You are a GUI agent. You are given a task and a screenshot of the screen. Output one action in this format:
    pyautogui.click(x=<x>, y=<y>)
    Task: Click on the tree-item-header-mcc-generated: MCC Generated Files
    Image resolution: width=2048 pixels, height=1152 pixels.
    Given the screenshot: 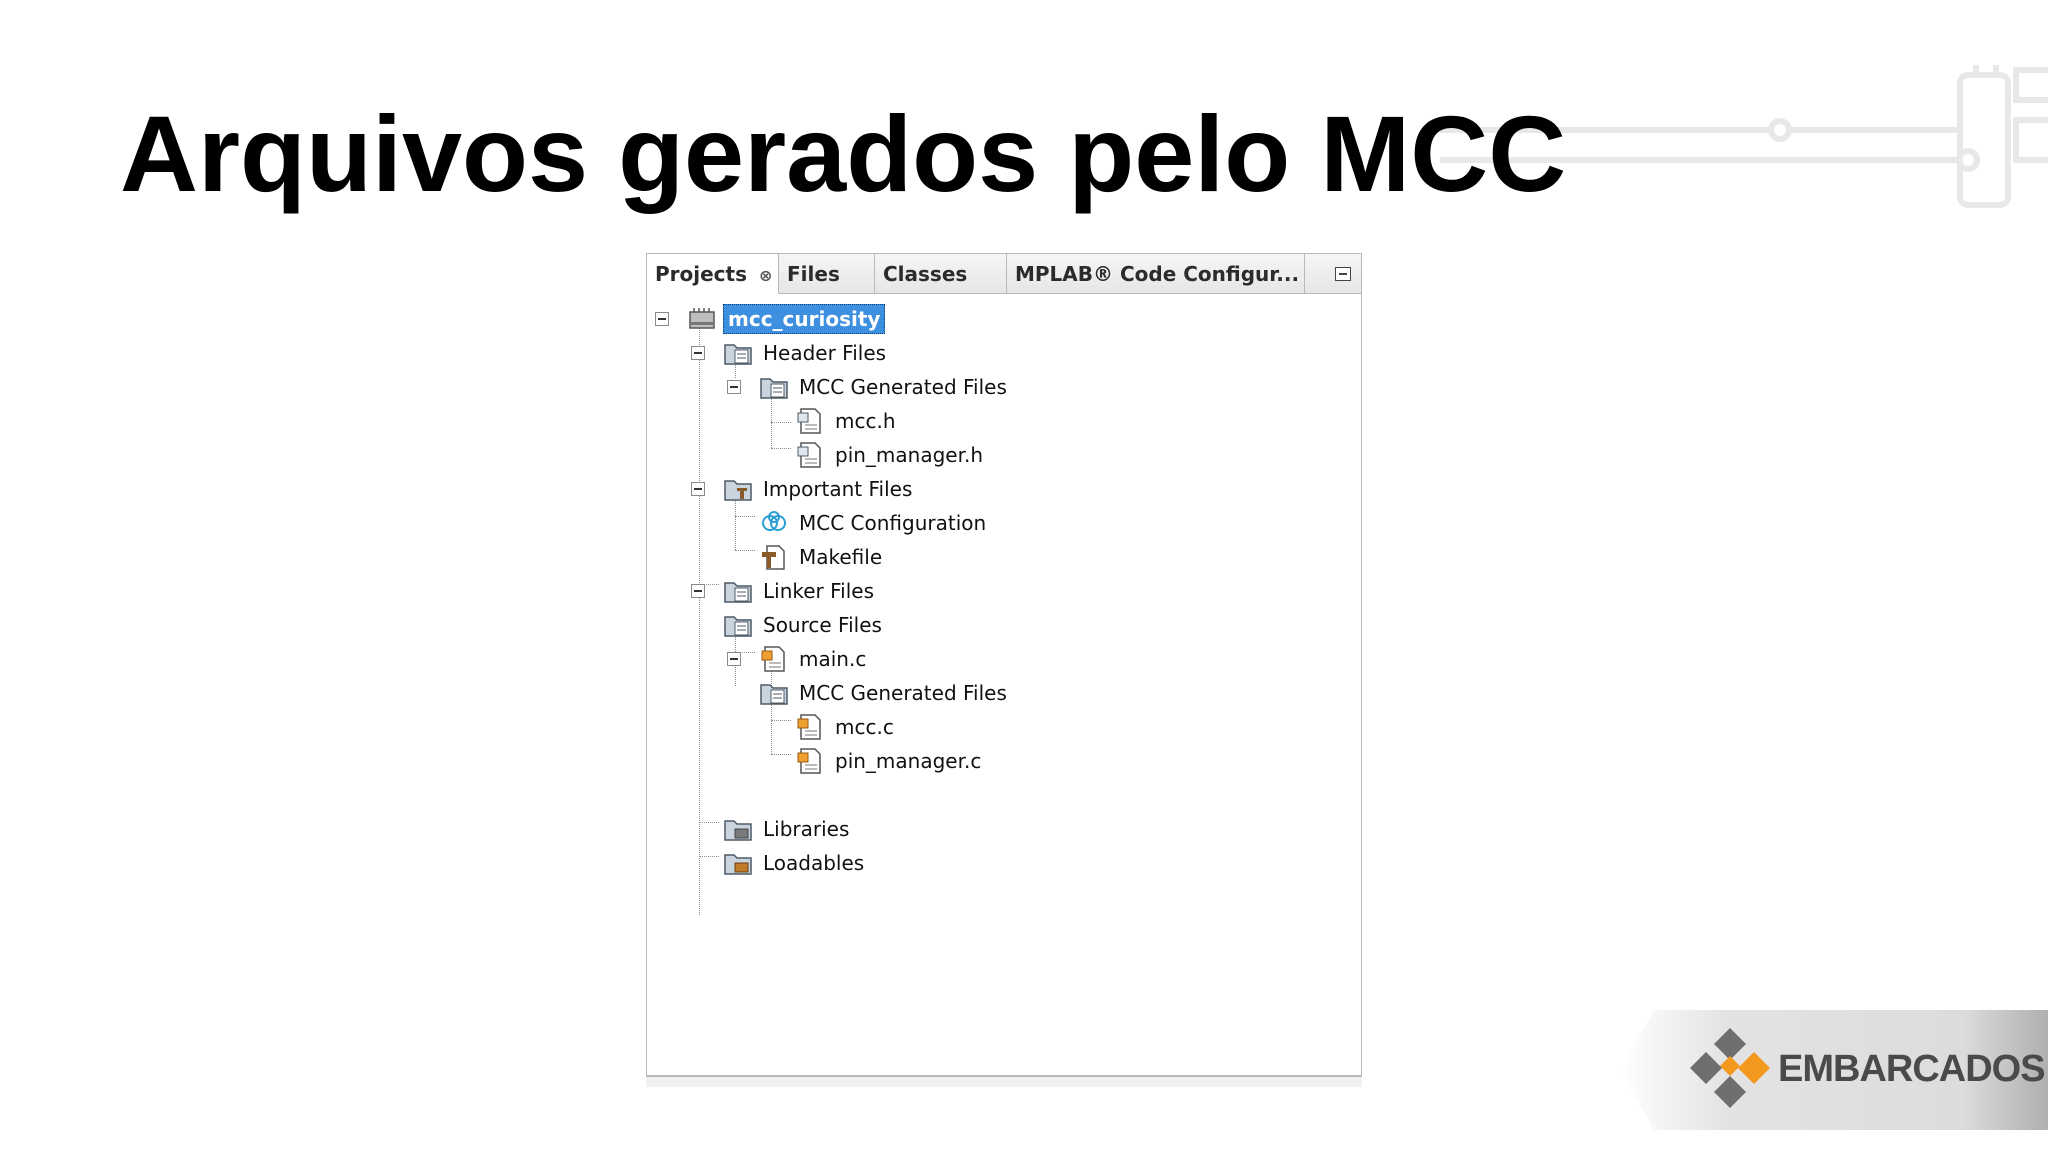 What is the action you would take?
    pyautogui.click(x=885, y=387)
    